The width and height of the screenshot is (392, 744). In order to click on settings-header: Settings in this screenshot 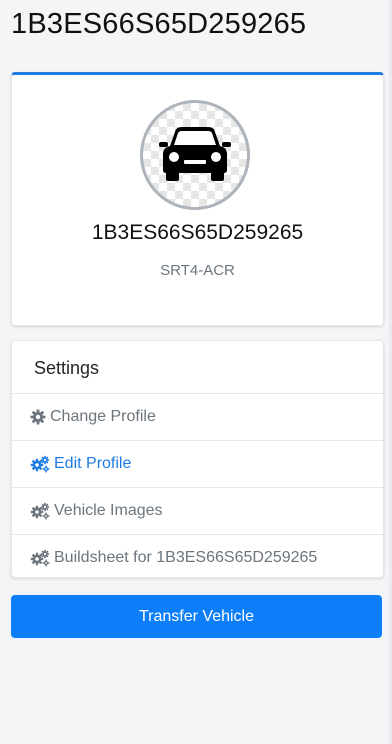, I will do `click(197, 367)`.